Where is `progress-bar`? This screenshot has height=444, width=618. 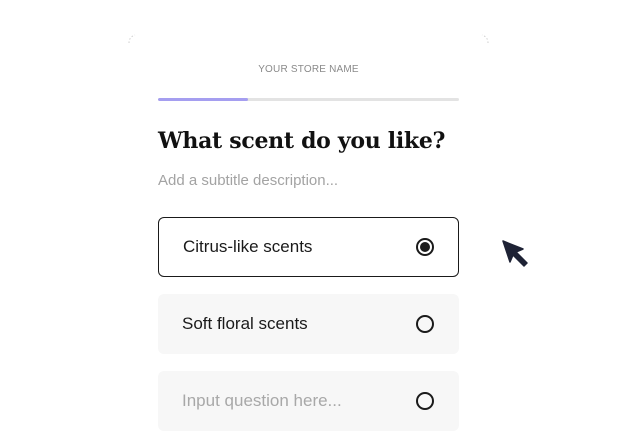
progress-bar is located at coordinates (308, 99).